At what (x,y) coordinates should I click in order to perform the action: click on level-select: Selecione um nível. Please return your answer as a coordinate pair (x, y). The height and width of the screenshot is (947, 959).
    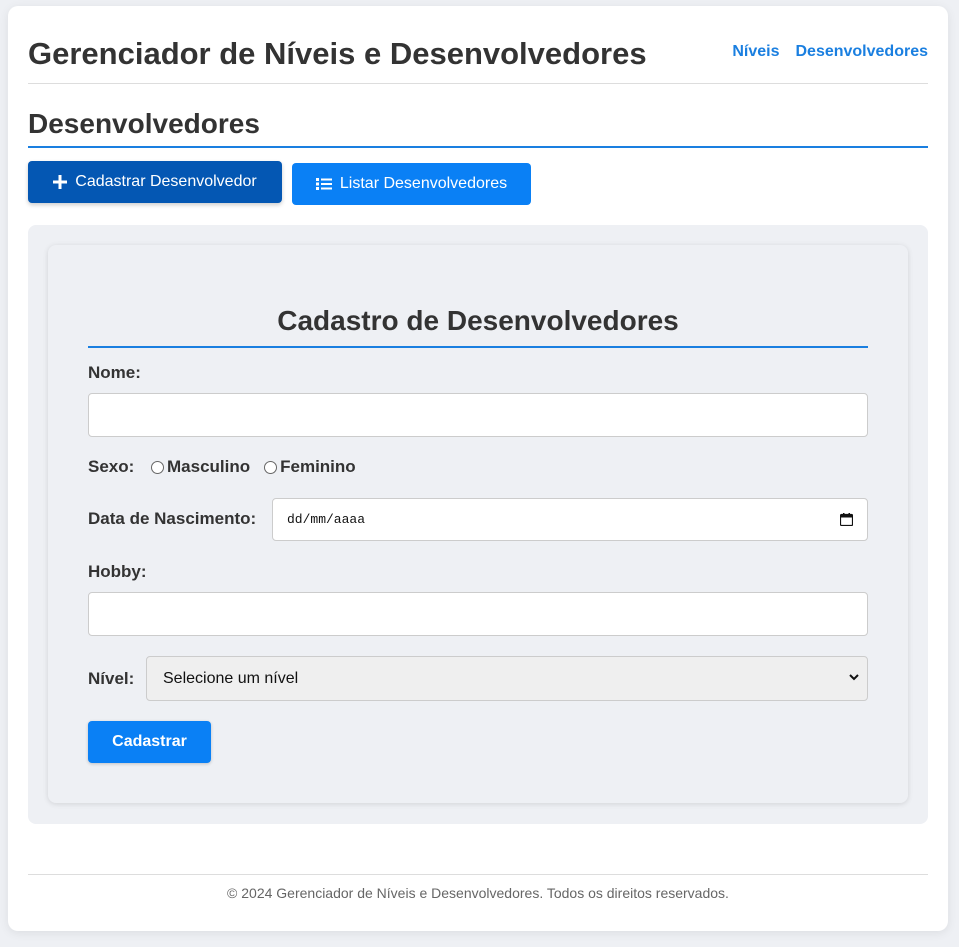
    Looking at the image, I should click on (507, 678).